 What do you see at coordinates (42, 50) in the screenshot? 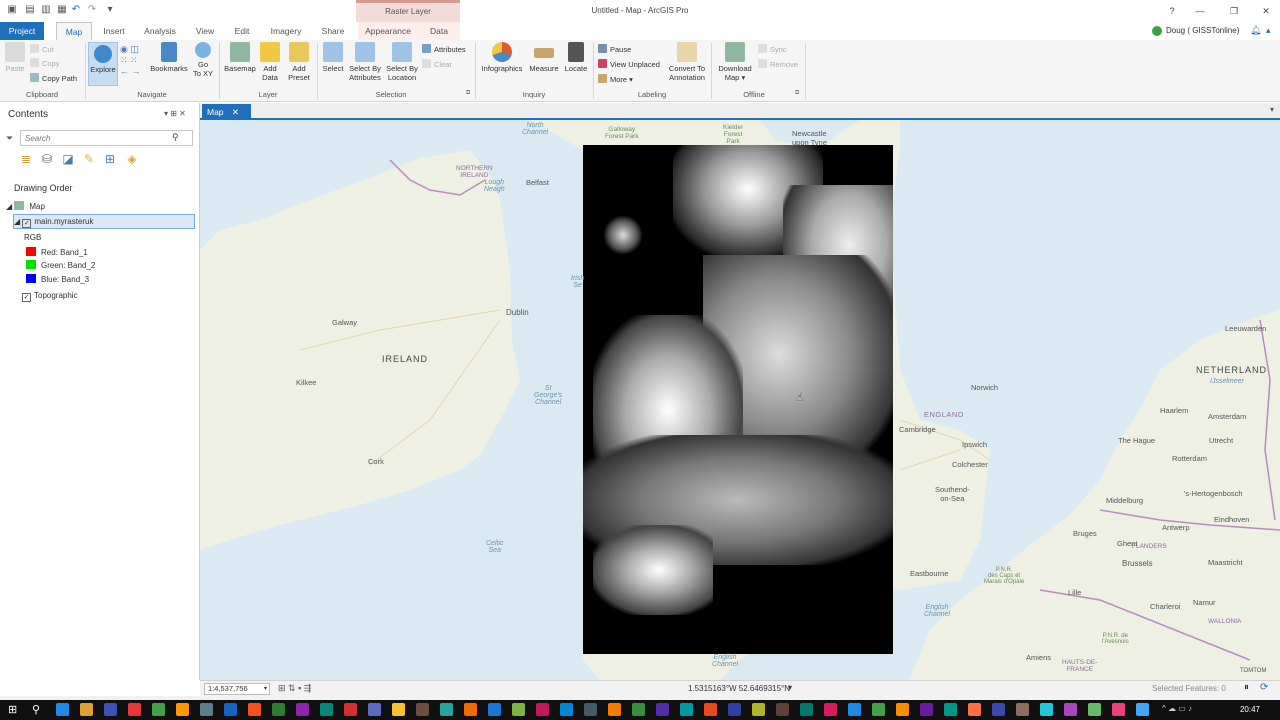
I see `cut-button: Cut` at bounding box center [42, 50].